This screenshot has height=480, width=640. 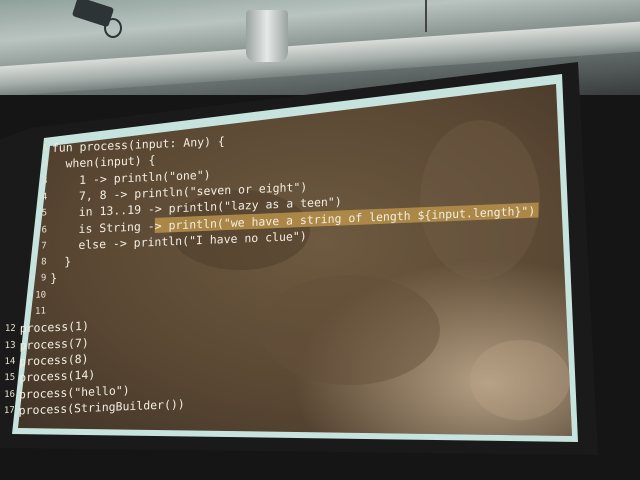 I want to click on line-number: 16, so click(x=9, y=394).